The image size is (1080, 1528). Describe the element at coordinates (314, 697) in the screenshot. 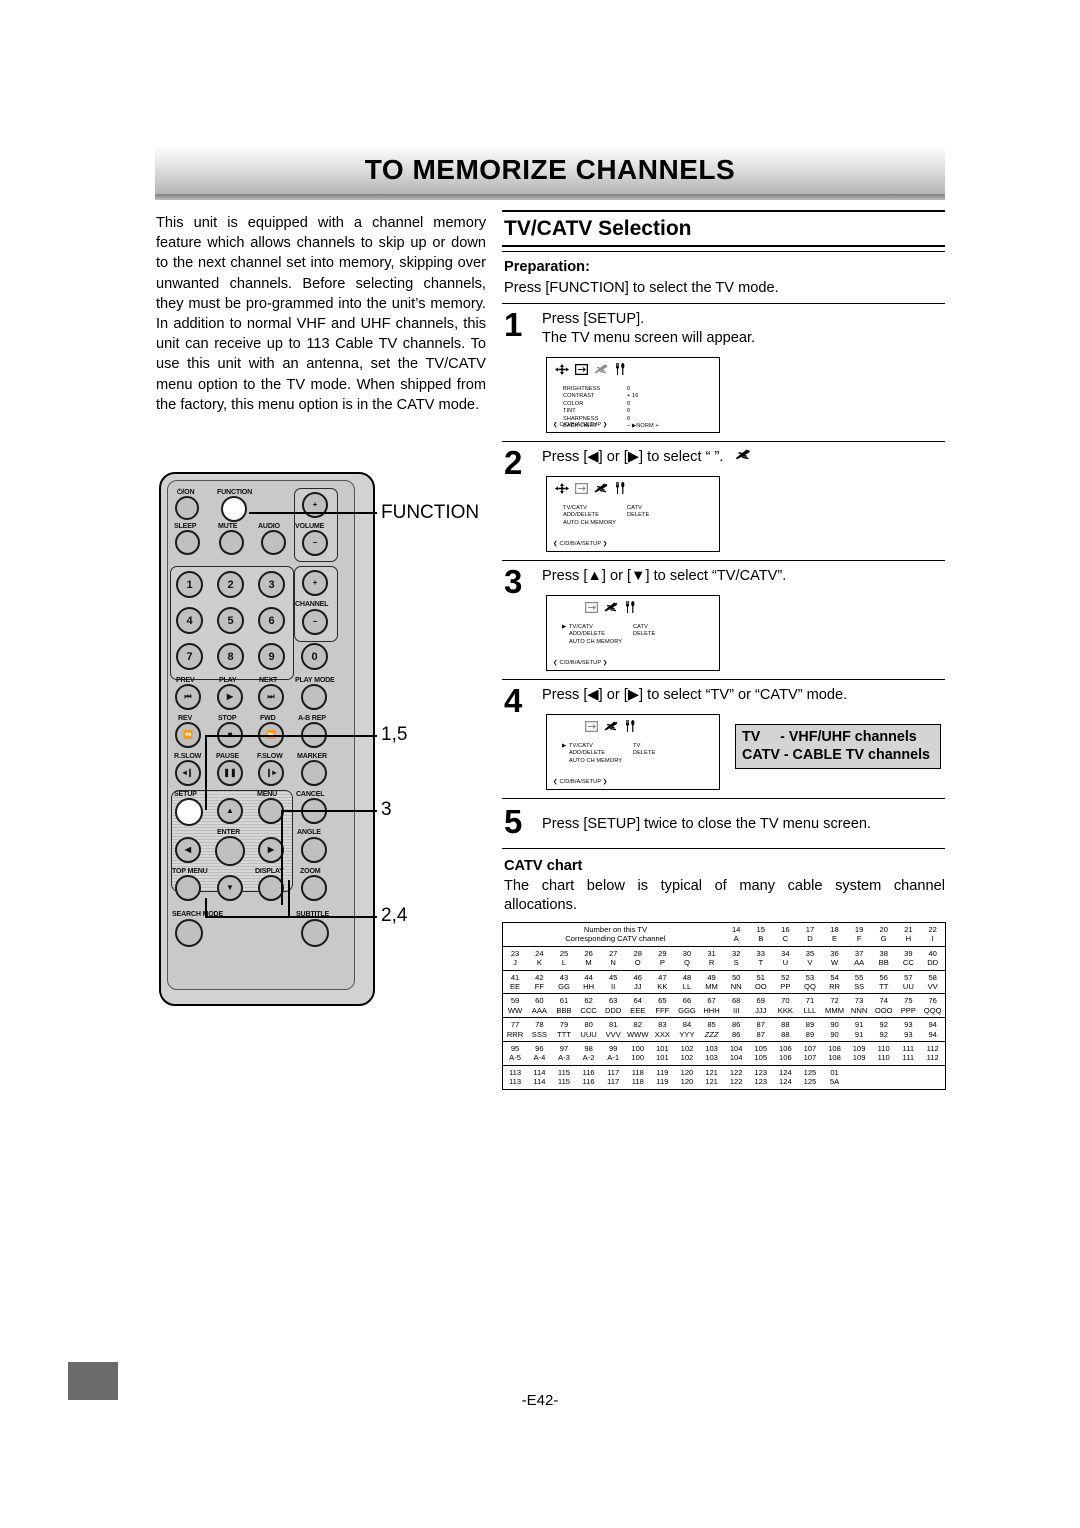

I see `play-mode-button` at that location.